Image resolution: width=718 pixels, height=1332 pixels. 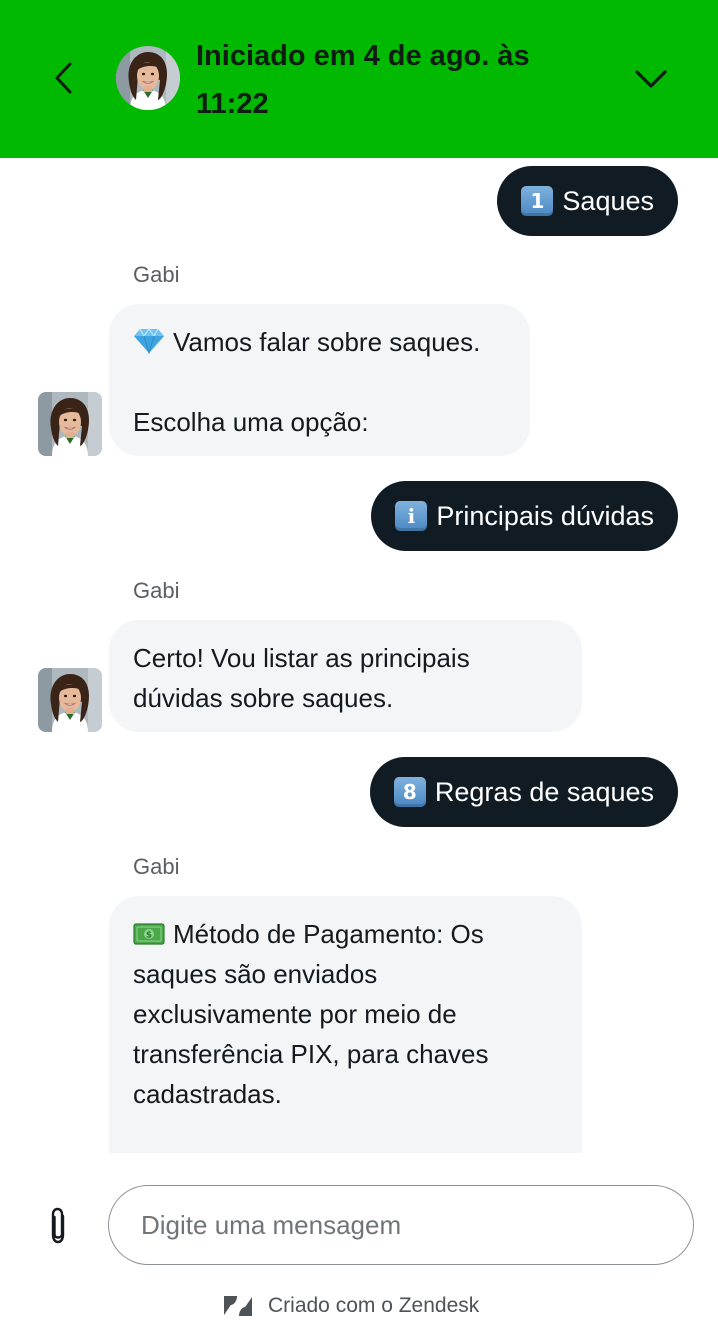 I want to click on message-line: Vamos falar sobre saques., so click(x=327, y=342).